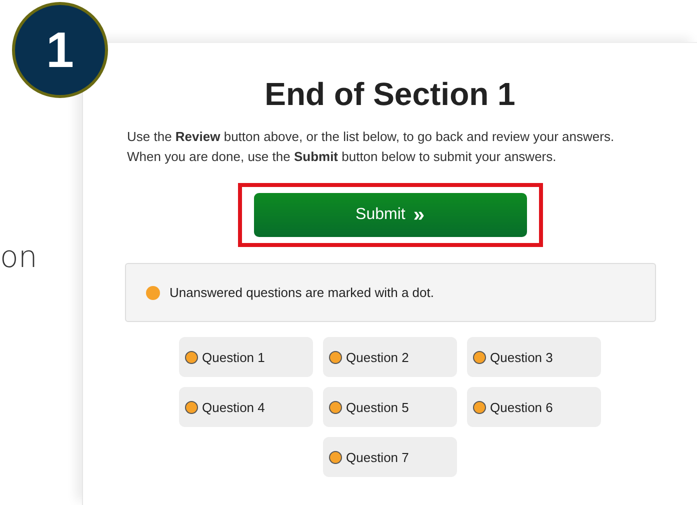 The height and width of the screenshot is (505, 697). What do you see at coordinates (390, 357) in the screenshot?
I see `question-button: Question 2` at bounding box center [390, 357].